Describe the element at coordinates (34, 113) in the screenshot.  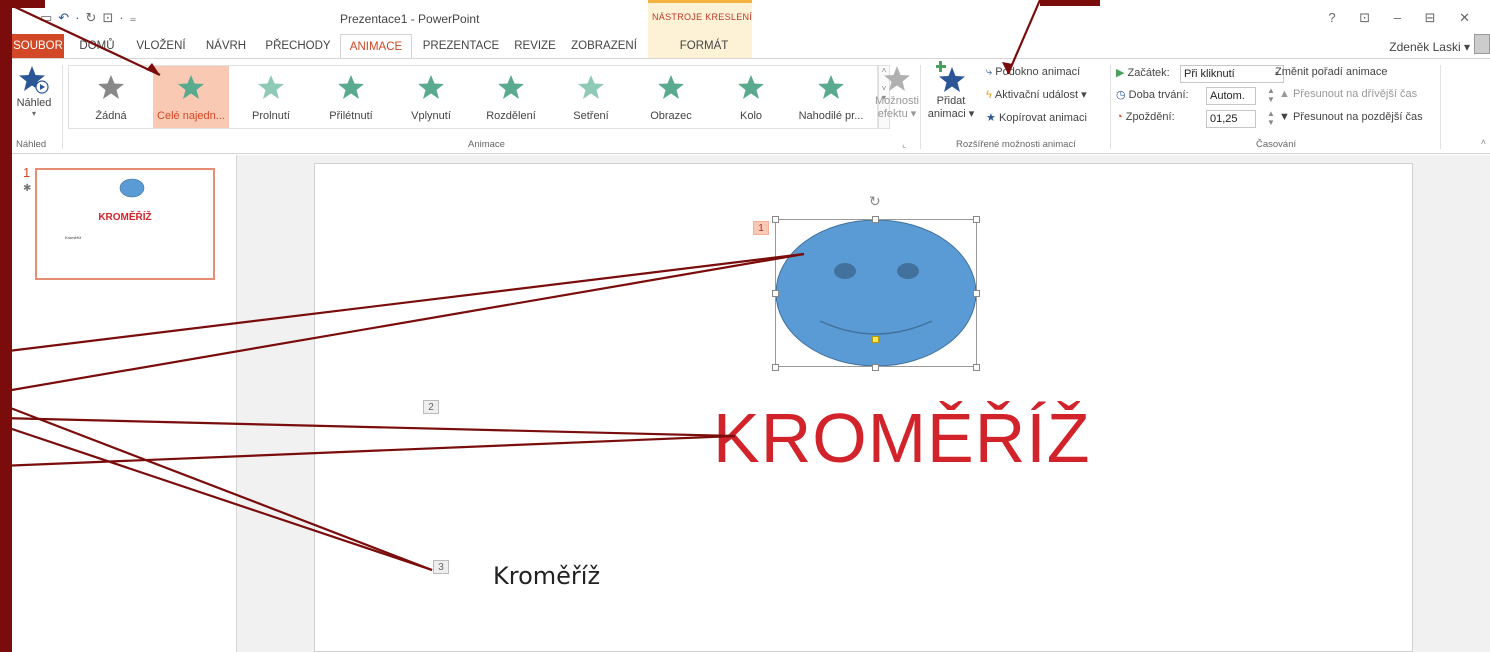
I see `preview-dropdown-icon: ▾` at that location.